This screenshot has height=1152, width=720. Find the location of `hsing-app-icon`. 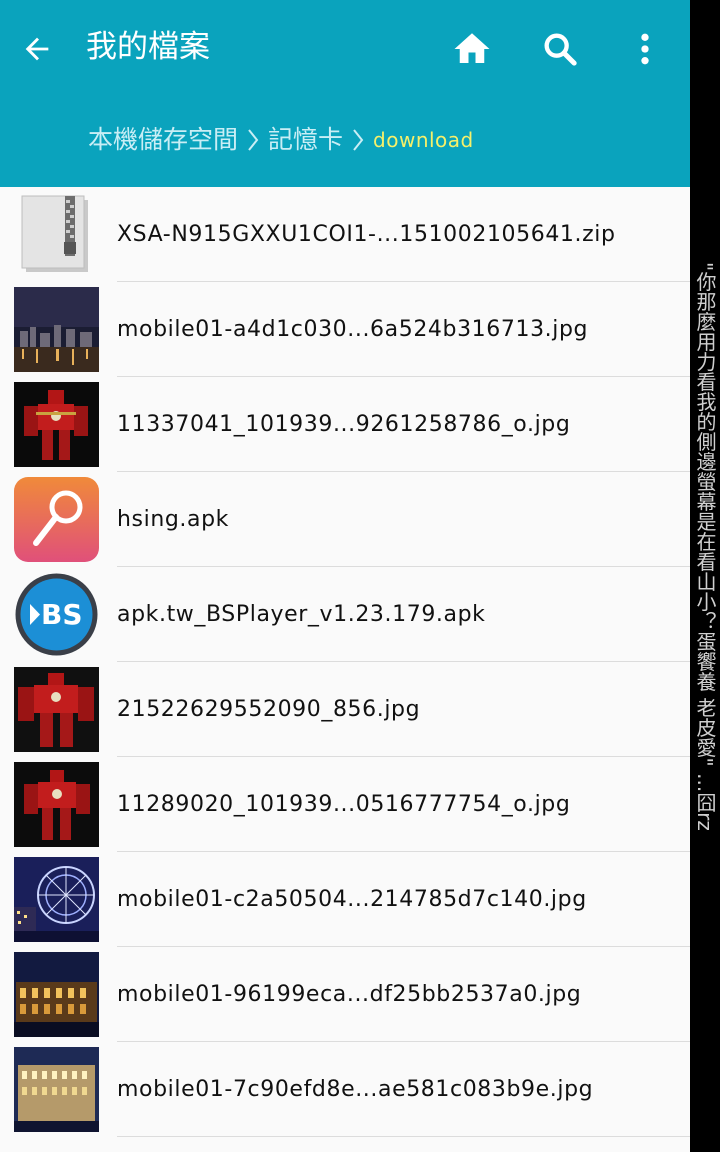

hsing-app-icon is located at coordinates (56, 519).